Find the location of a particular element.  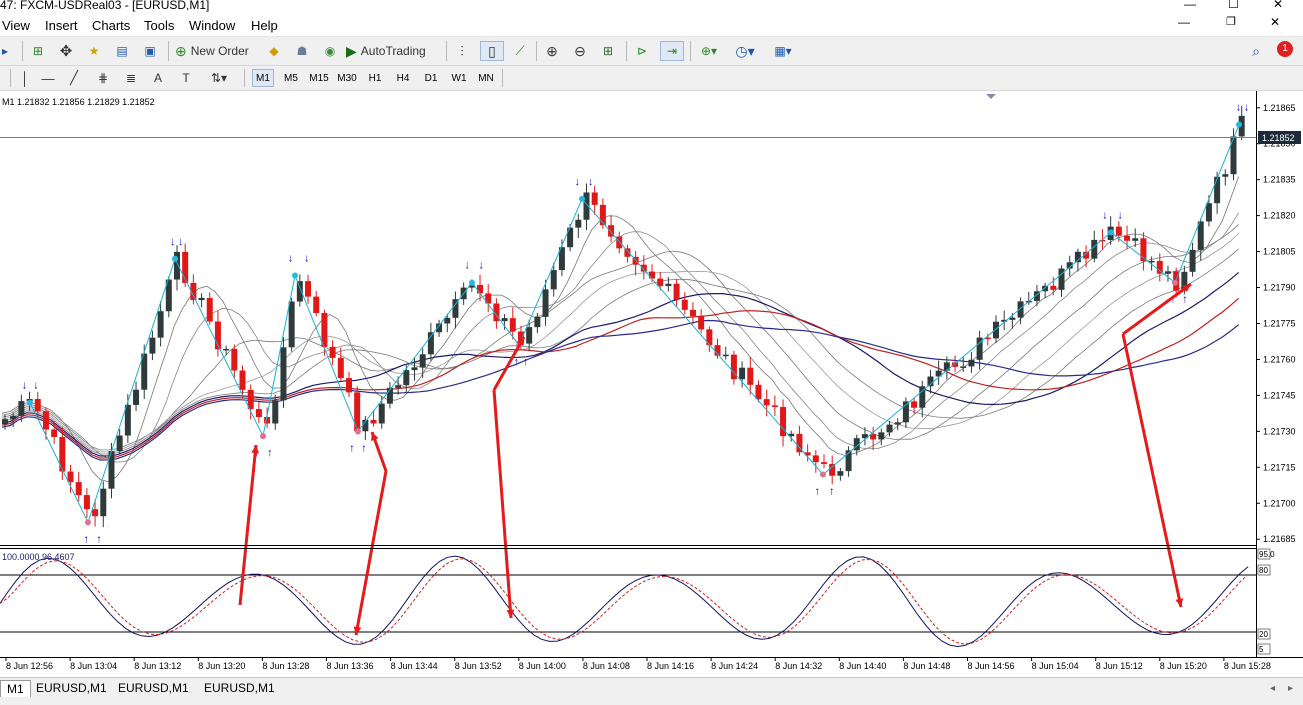

menu-charts: Charts is located at coordinates (111, 25).